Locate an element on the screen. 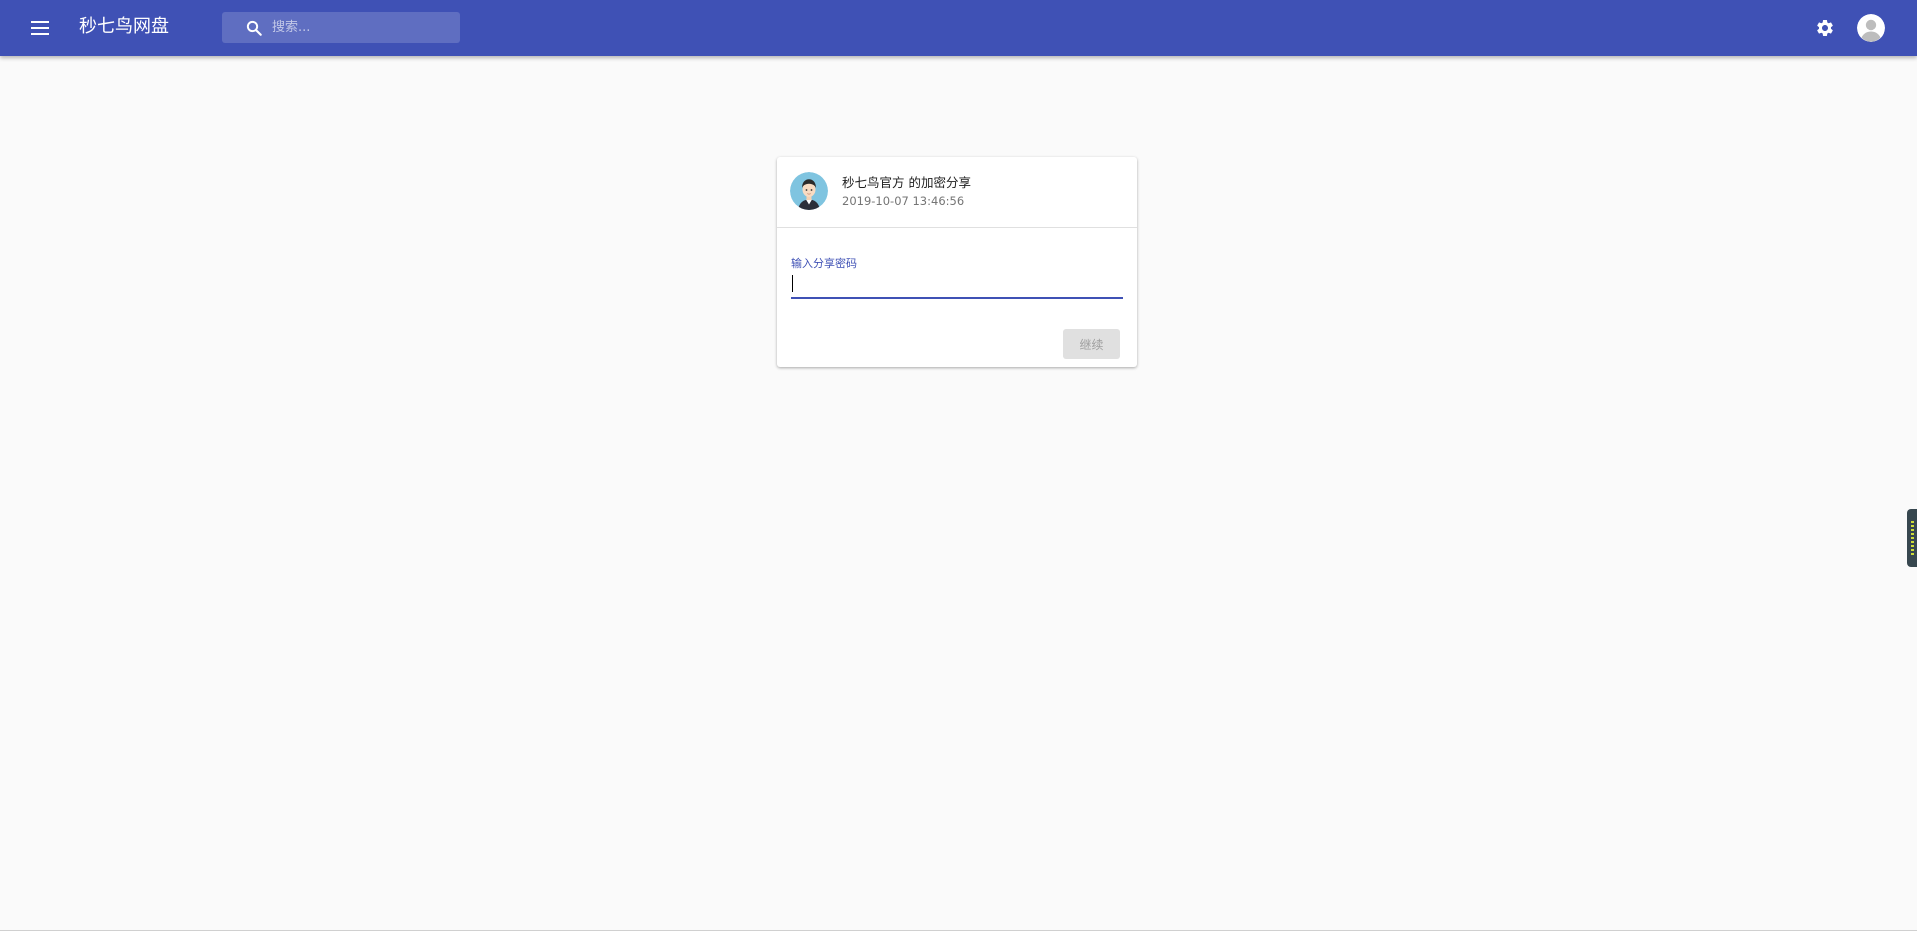 This screenshot has width=1917, height=931. settings-button is located at coordinates (1825, 28).